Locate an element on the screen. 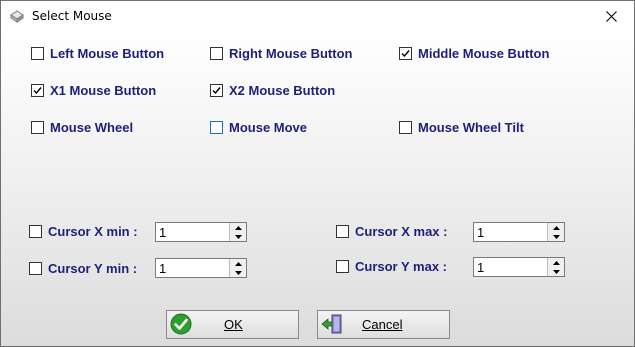 The height and width of the screenshot is (347, 635). left-mouse-button-option: Left Mouse Button is located at coordinates (97, 53).